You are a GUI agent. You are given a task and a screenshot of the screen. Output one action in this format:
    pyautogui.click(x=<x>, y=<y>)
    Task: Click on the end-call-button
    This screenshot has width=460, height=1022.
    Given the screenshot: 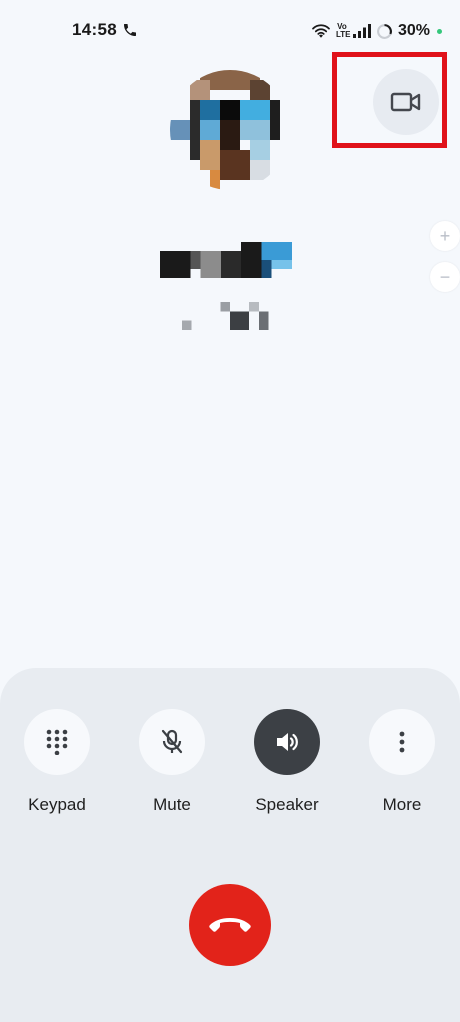 What is the action you would take?
    pyautogui.click(x=230, y=925)
    